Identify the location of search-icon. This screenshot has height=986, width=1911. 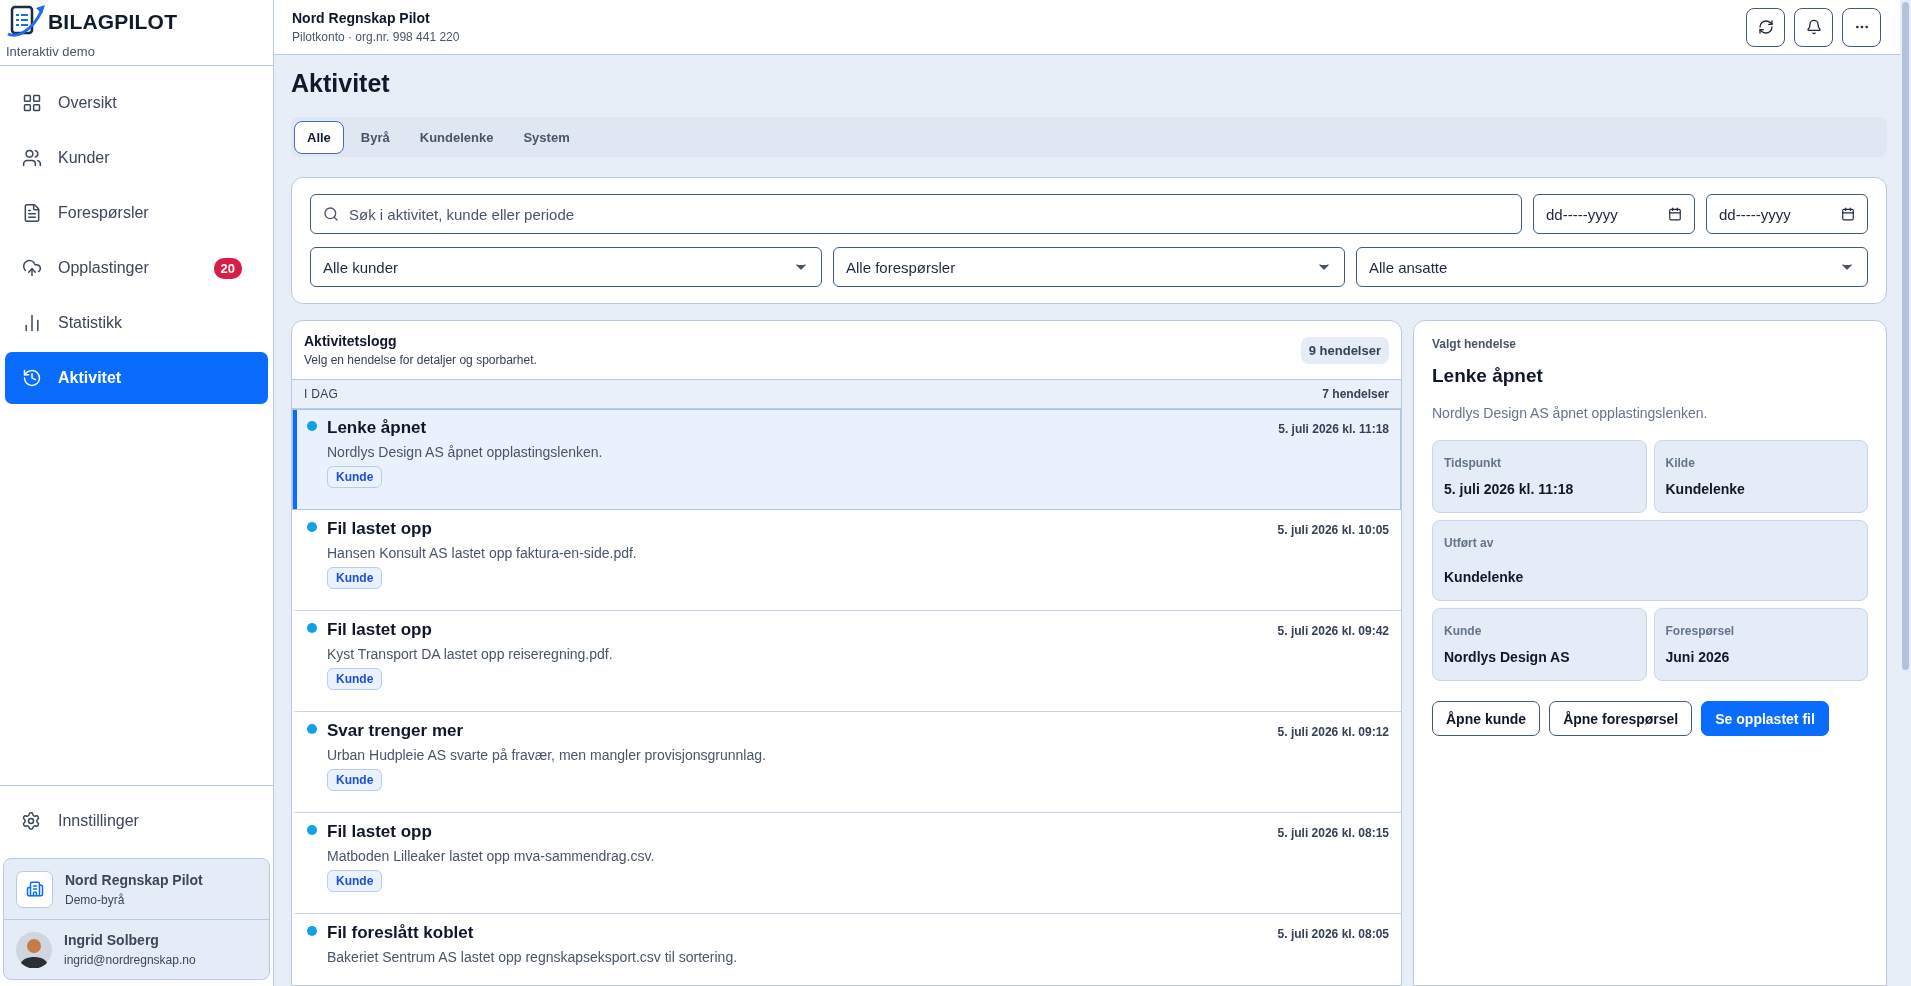
(331, 214).